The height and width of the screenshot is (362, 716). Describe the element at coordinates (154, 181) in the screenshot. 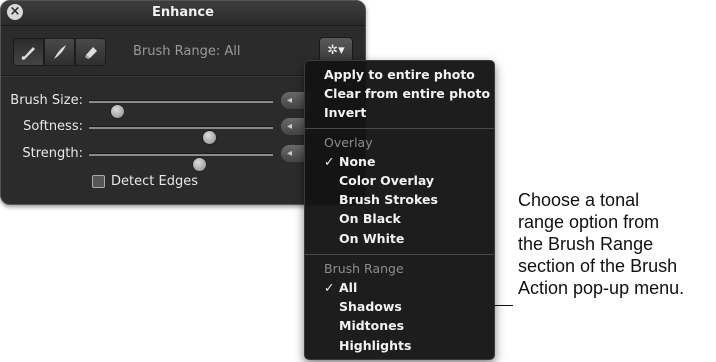

I see `detect-edges-label: Detect Edges` at that location.